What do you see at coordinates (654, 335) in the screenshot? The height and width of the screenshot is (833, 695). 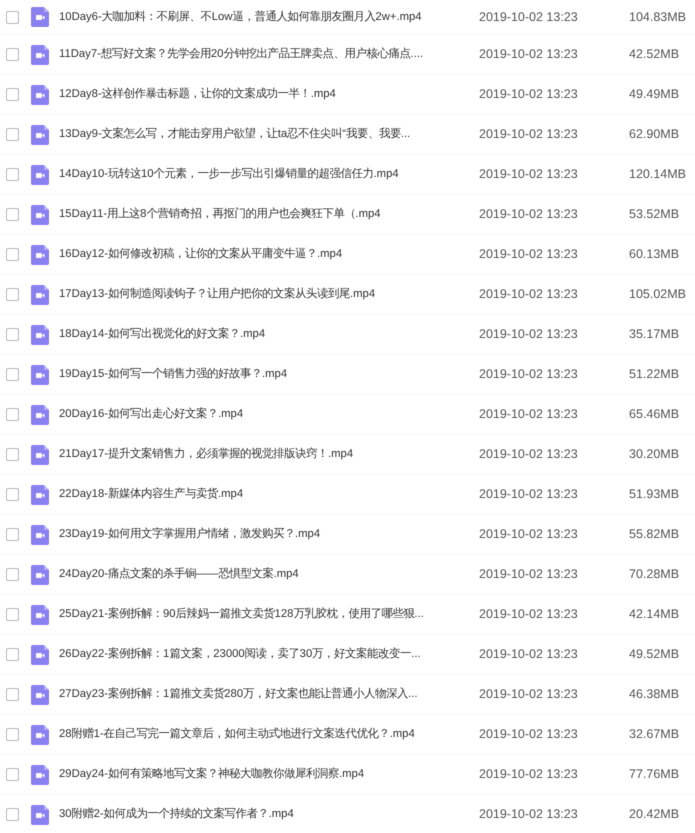 I see `file-size: 35.17MB` at bounding box center [654, 335].